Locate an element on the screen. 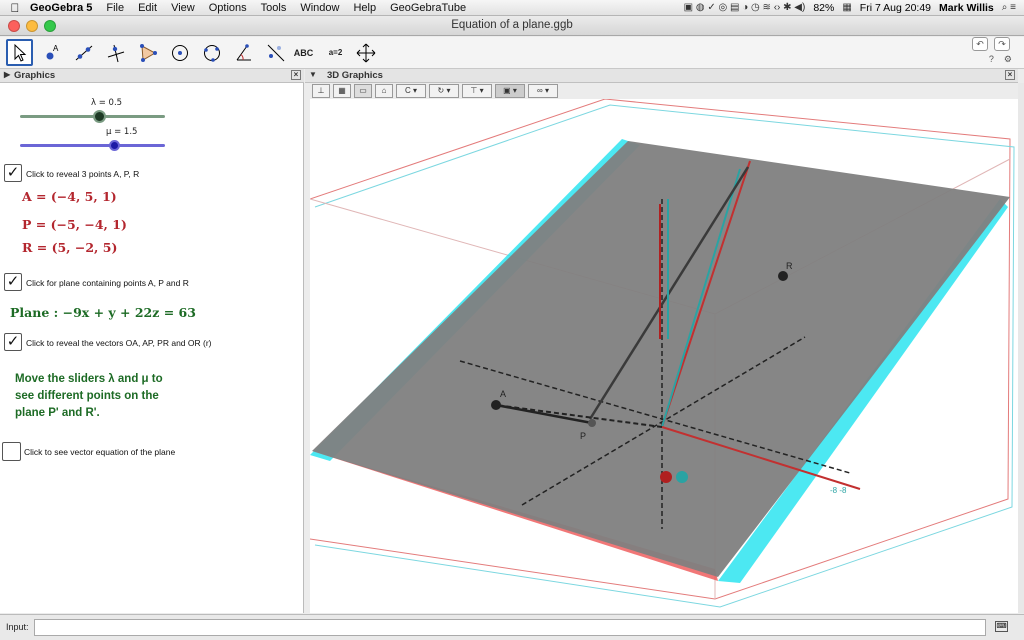 This screenshot has height=640, width=1024. line-icon is located at coordinates (83, 52).